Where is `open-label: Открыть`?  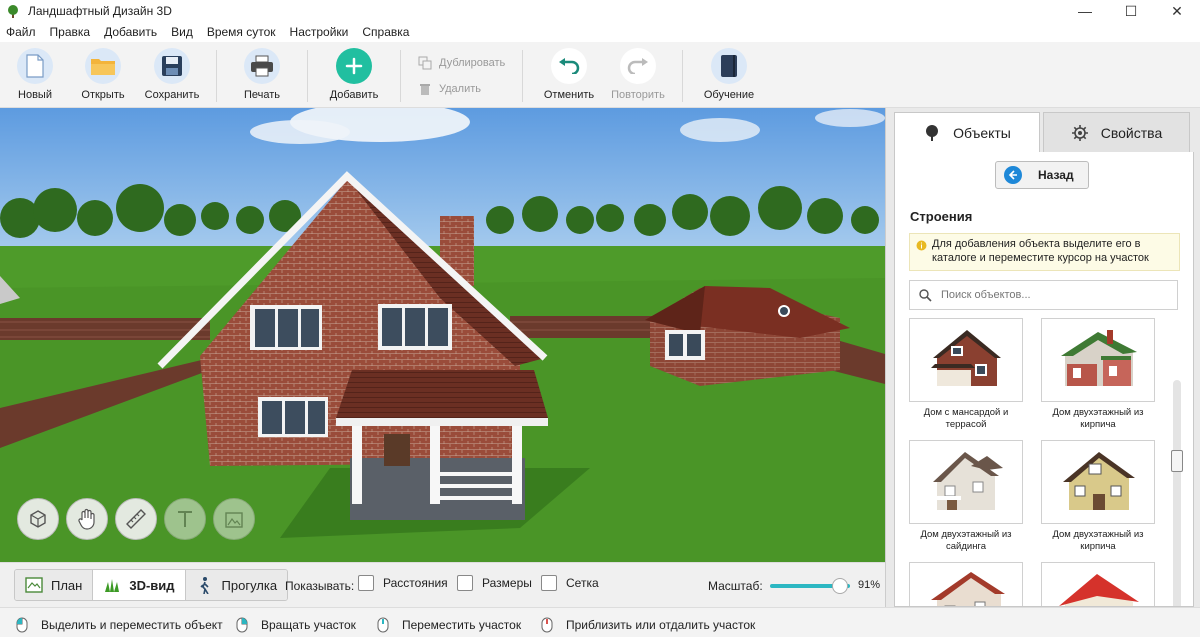 open-label: Открыть is located at coordinates (103, 95).